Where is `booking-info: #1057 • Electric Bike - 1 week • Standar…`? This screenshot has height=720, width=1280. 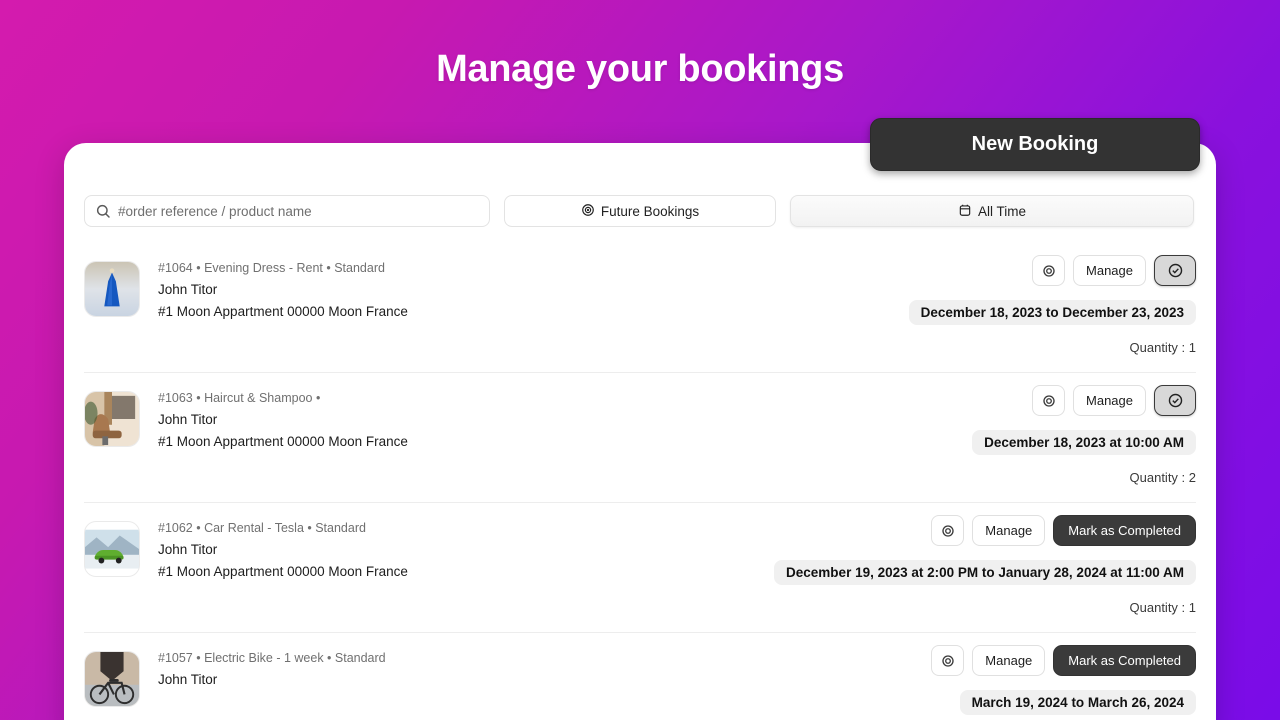 booking-info: #1057 • Electric Bike - 1 week • Standar… is located at coordinates (235, 679).